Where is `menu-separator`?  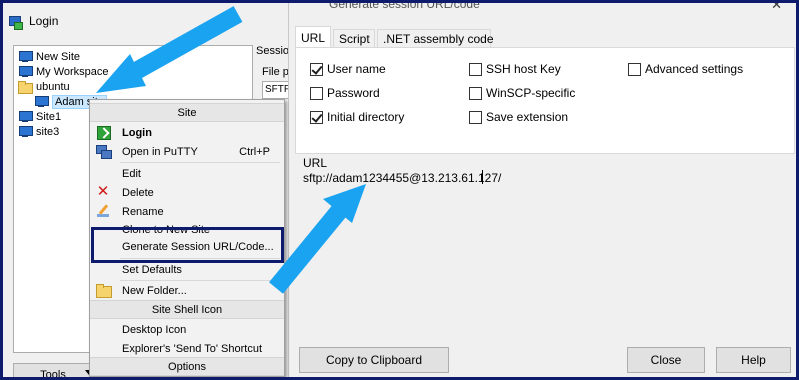
menu-separator is located at coordinates (200, 162).